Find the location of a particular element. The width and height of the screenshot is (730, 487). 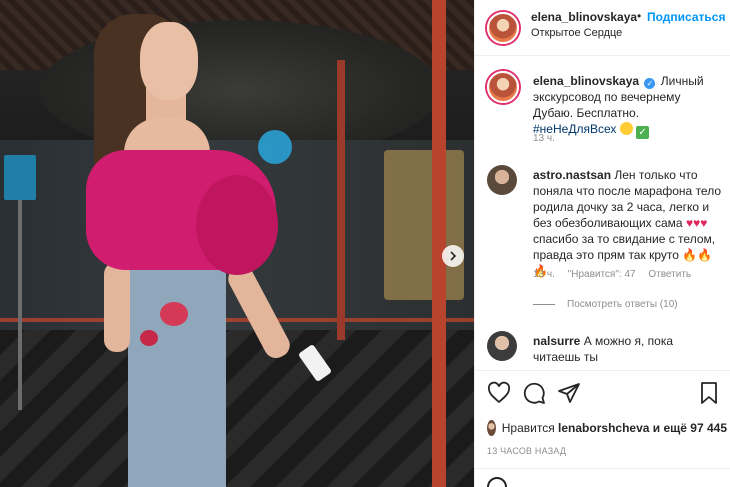

heart-icon is located at coordinates (499, 393).